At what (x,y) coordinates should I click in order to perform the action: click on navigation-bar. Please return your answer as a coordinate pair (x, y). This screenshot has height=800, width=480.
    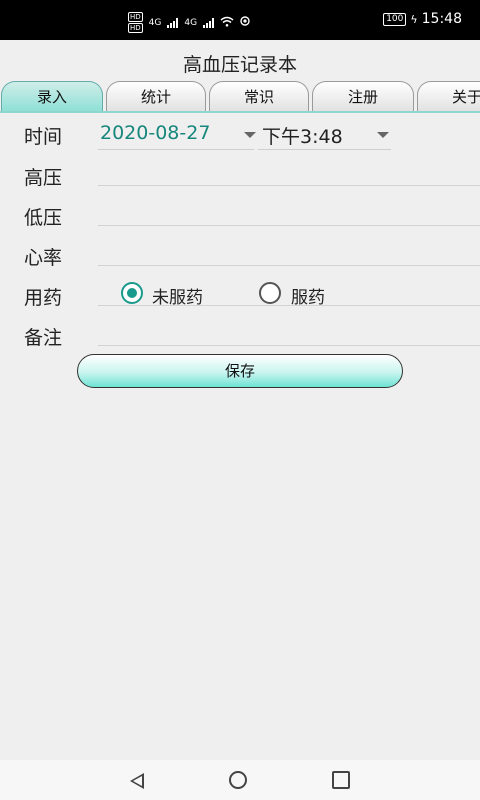
    Looking at the image, I should click on (240, 780).